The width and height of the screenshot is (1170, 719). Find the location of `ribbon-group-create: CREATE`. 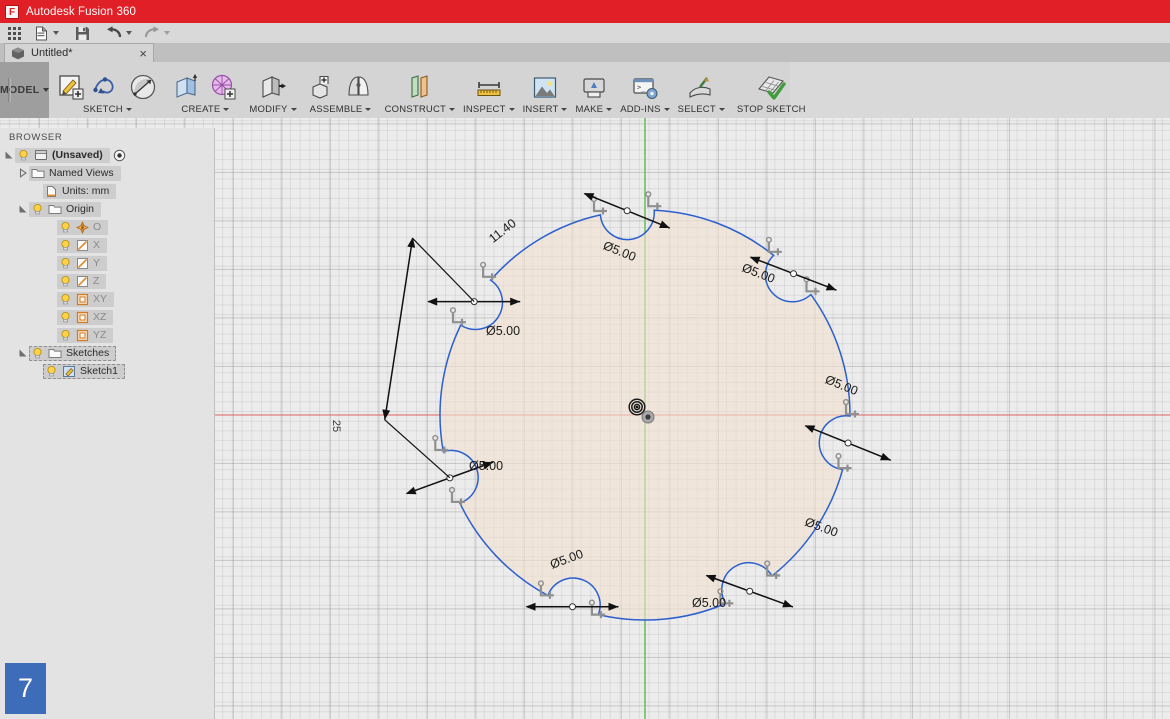

ribbon-group-create: CREATE is located at coordinates (205, 90).